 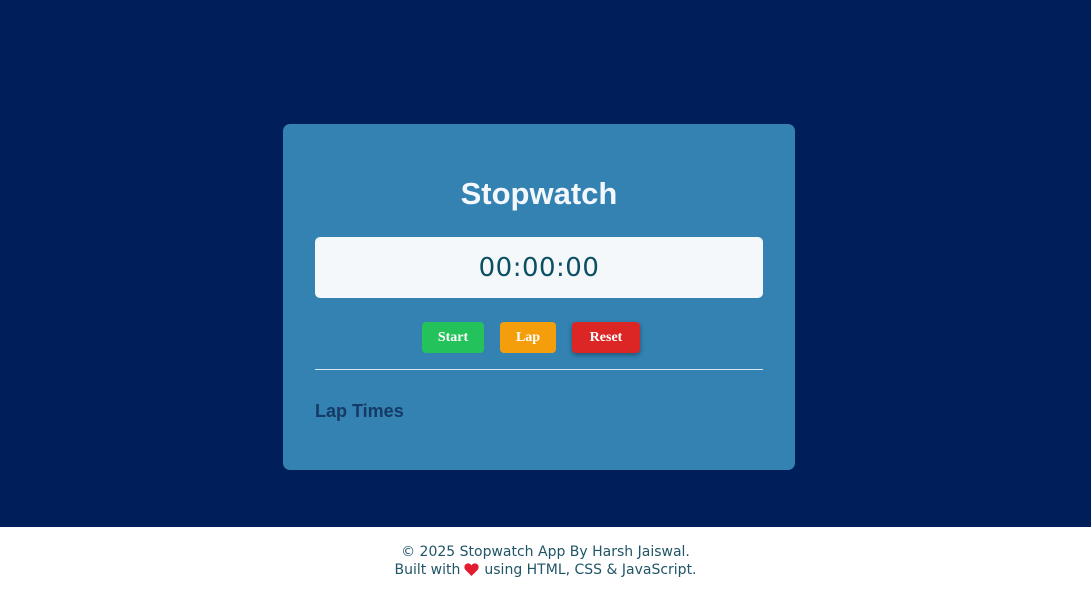 I want to click on lap-times-heading: Lap Times, so click(x=359, y=411).